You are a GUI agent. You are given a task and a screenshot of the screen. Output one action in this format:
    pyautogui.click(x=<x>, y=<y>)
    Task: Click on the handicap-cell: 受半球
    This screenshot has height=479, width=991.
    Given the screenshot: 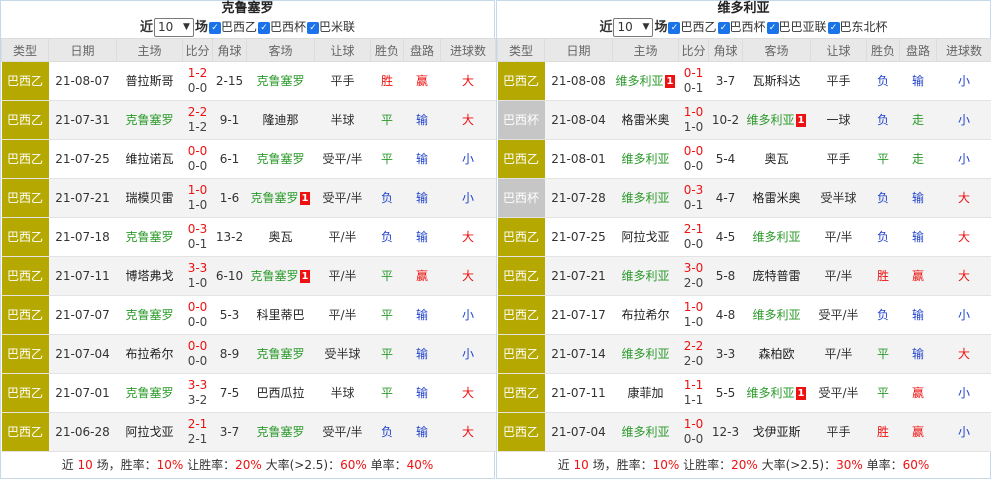 What is the action you would take?
    pyautogui.click(x=838, y=198)
    